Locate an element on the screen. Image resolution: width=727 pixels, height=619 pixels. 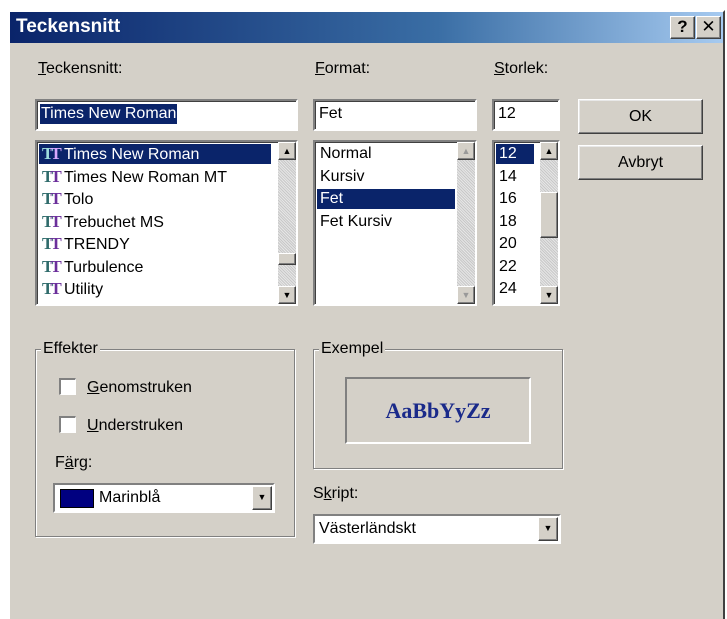
list-item: TT Times New Roman is located at coordinates (155, 154).